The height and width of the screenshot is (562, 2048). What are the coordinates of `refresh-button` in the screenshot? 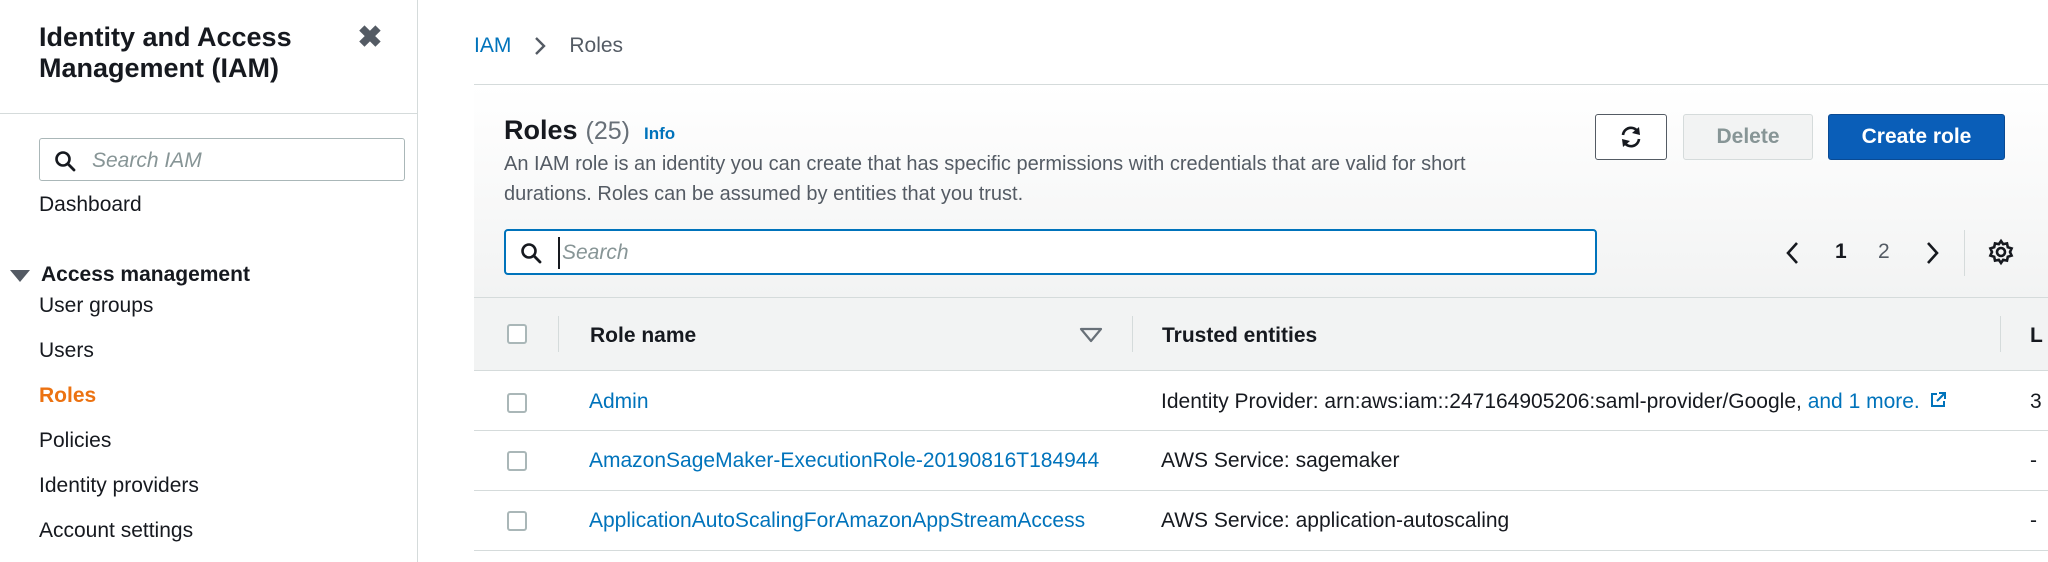 It's located at (1631, 137).